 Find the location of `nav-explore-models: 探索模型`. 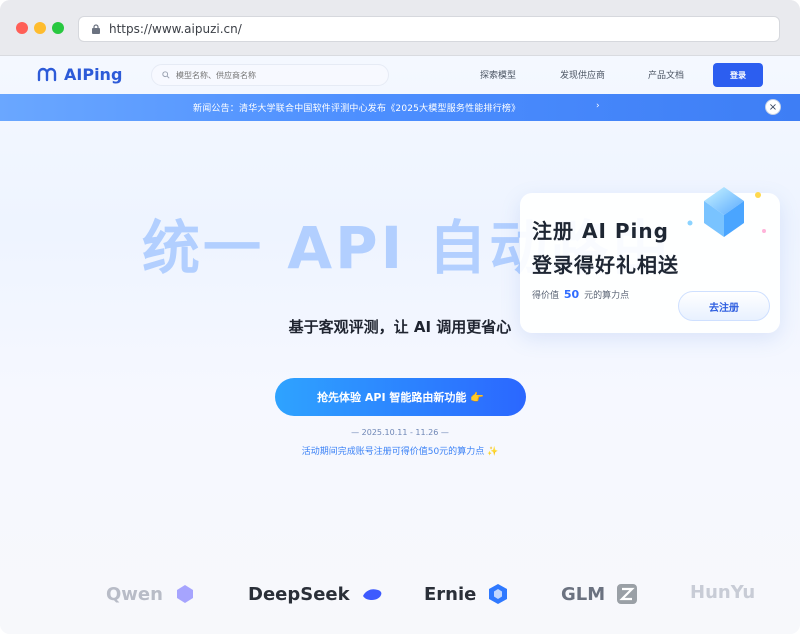

nav-explore-models: 探索模型 is located at coordinates (498, 74).